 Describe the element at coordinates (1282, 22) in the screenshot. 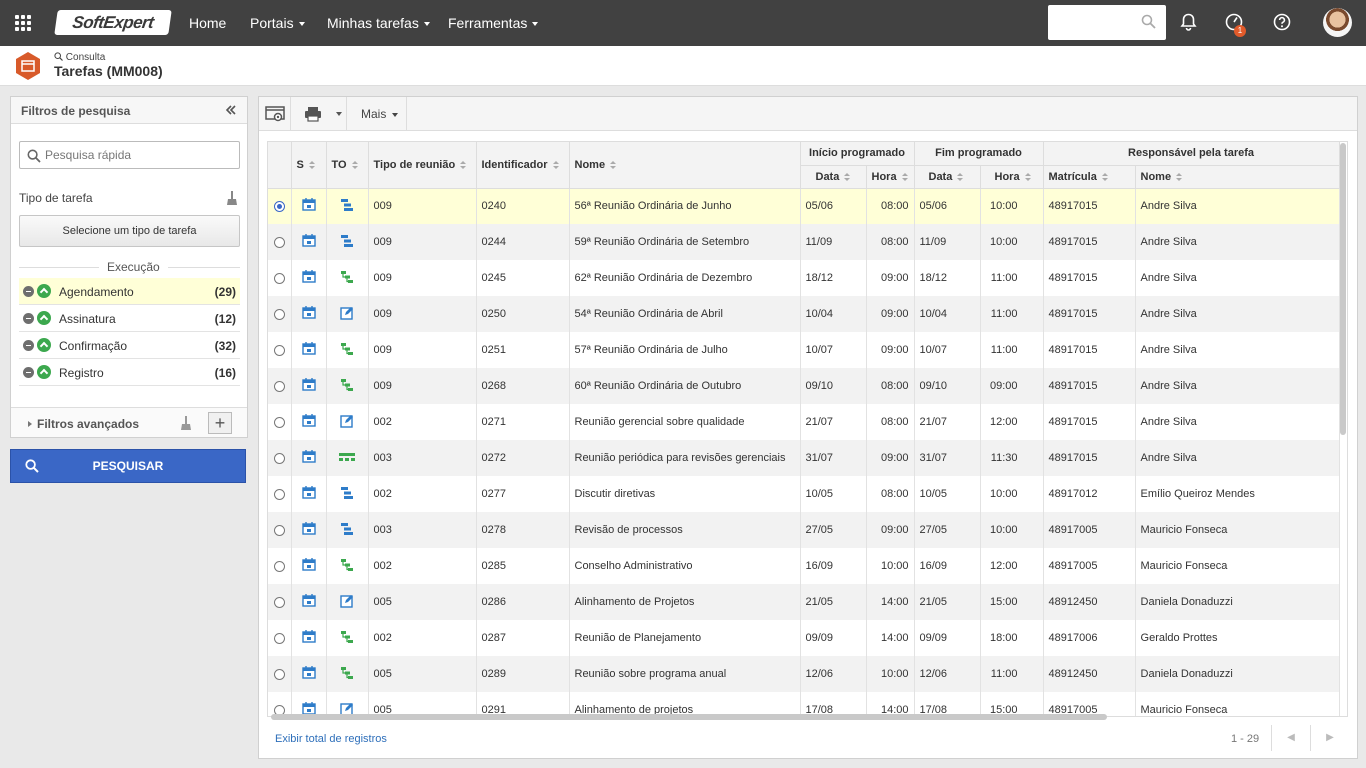

I see `help-icon` at that location.